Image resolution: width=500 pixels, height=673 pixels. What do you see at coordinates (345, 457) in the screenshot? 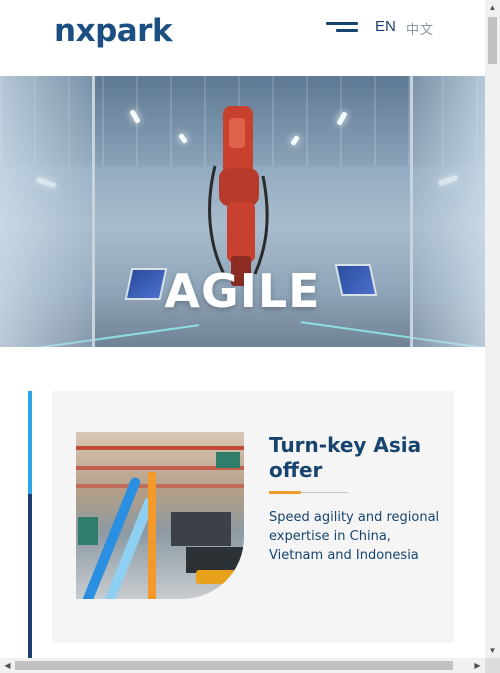
I see `card-title: Turn-key Asia offer` at bounding box center [345, 457].